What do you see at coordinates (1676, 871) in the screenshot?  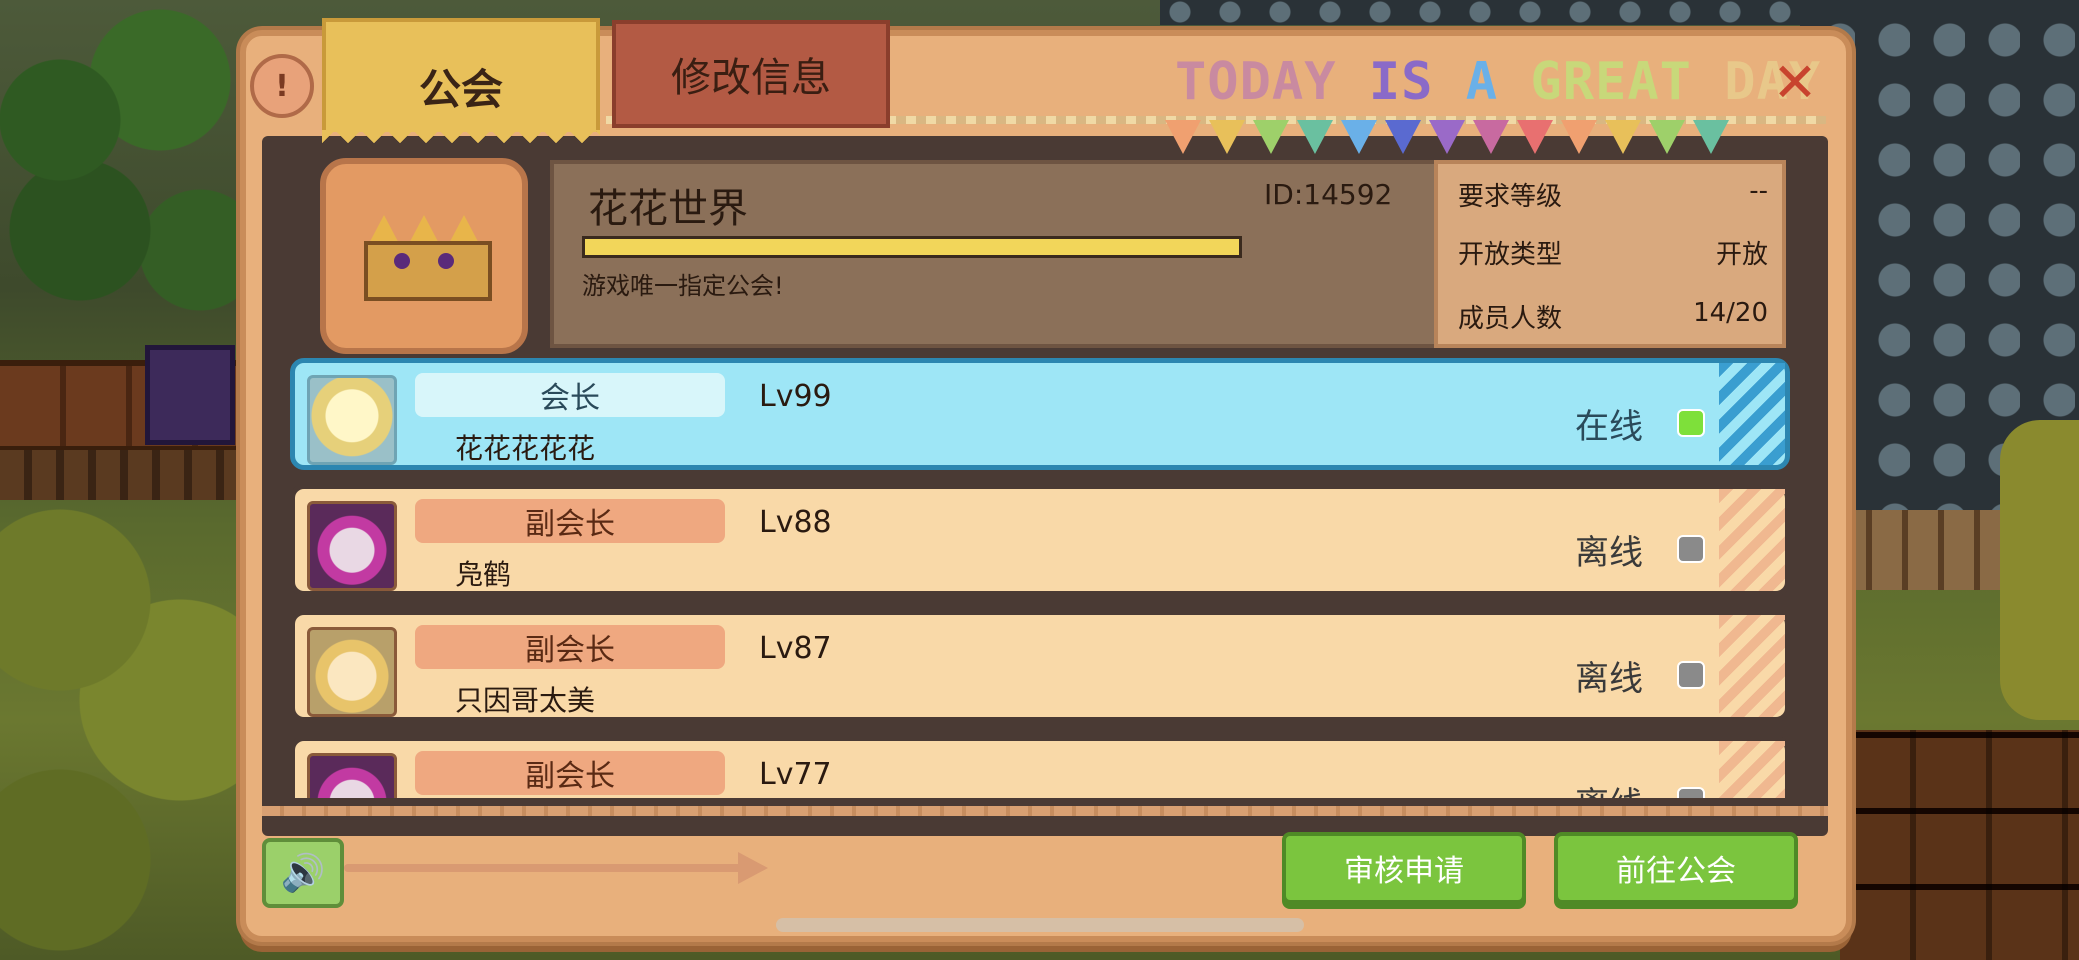 I see `go-to-guild-label: 前往公会` at bounding box center [1676, 871].